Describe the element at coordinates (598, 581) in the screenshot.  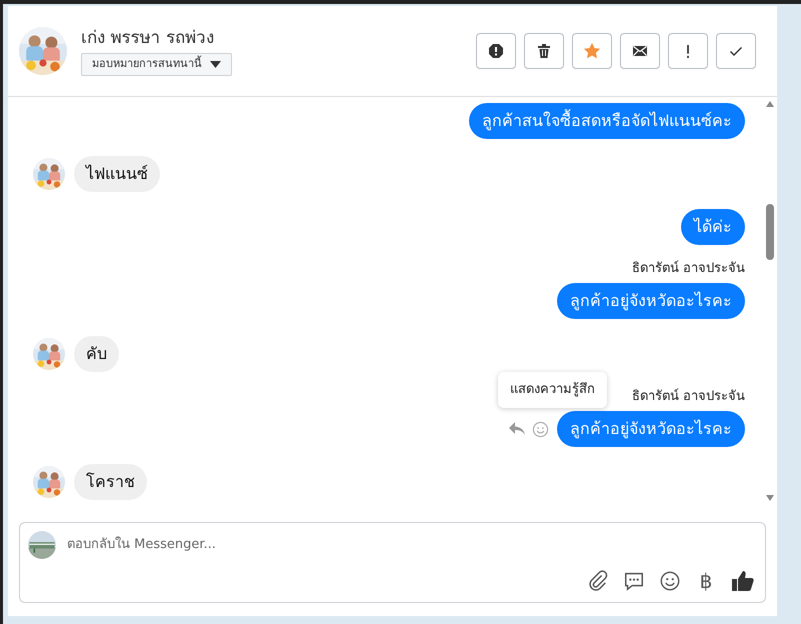
I see `paperclip-icon` at that location.